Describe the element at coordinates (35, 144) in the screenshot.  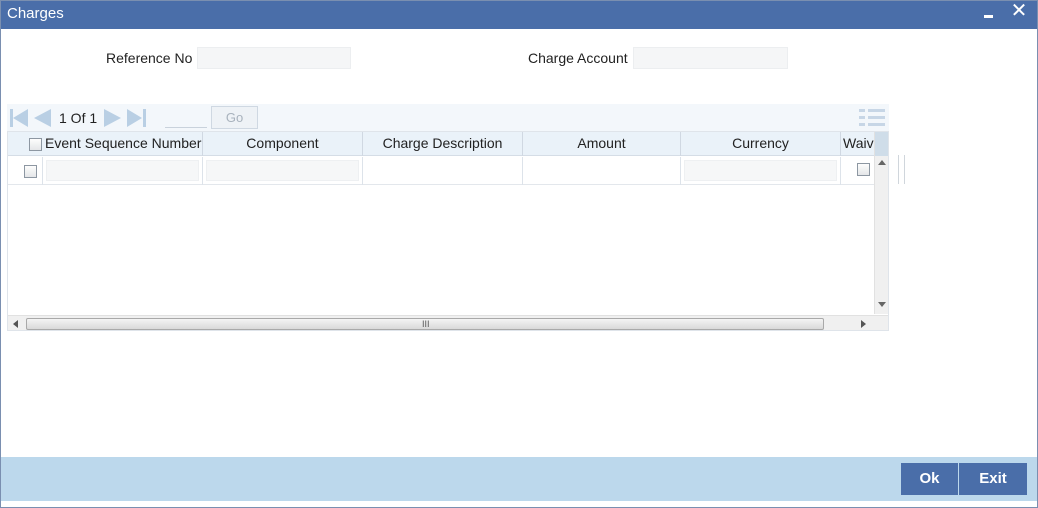
I see `select-all-checkbox` at that location.